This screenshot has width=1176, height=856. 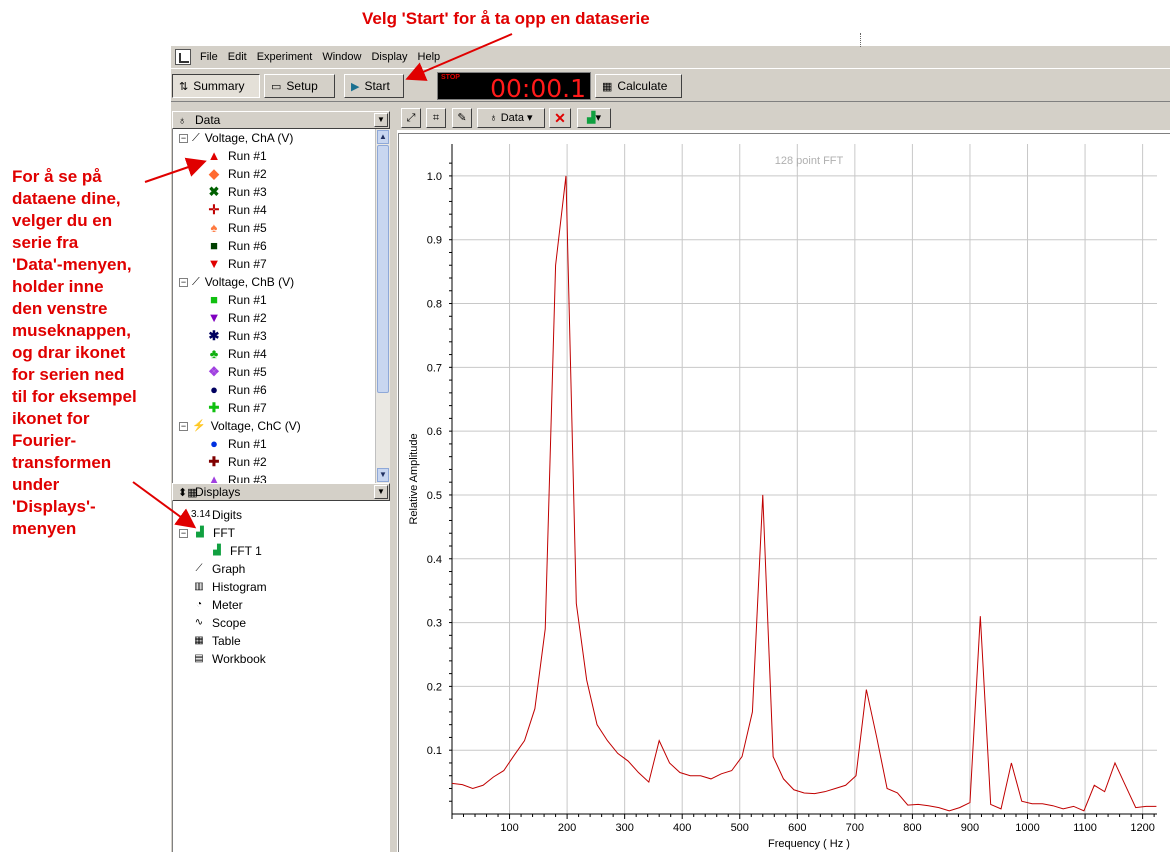 I want to click on display-item: ⟋ Graph, so click(x=218, y=569).